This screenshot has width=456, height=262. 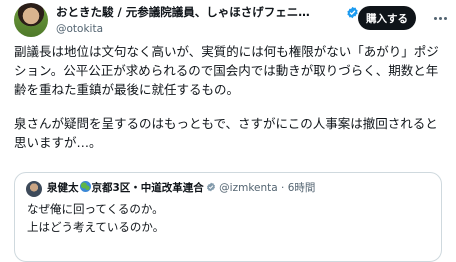 What do you see at coordinates (34, 189) in the screenshot?
I see `quoted-author-avatar` at bounding box center [34, 189].